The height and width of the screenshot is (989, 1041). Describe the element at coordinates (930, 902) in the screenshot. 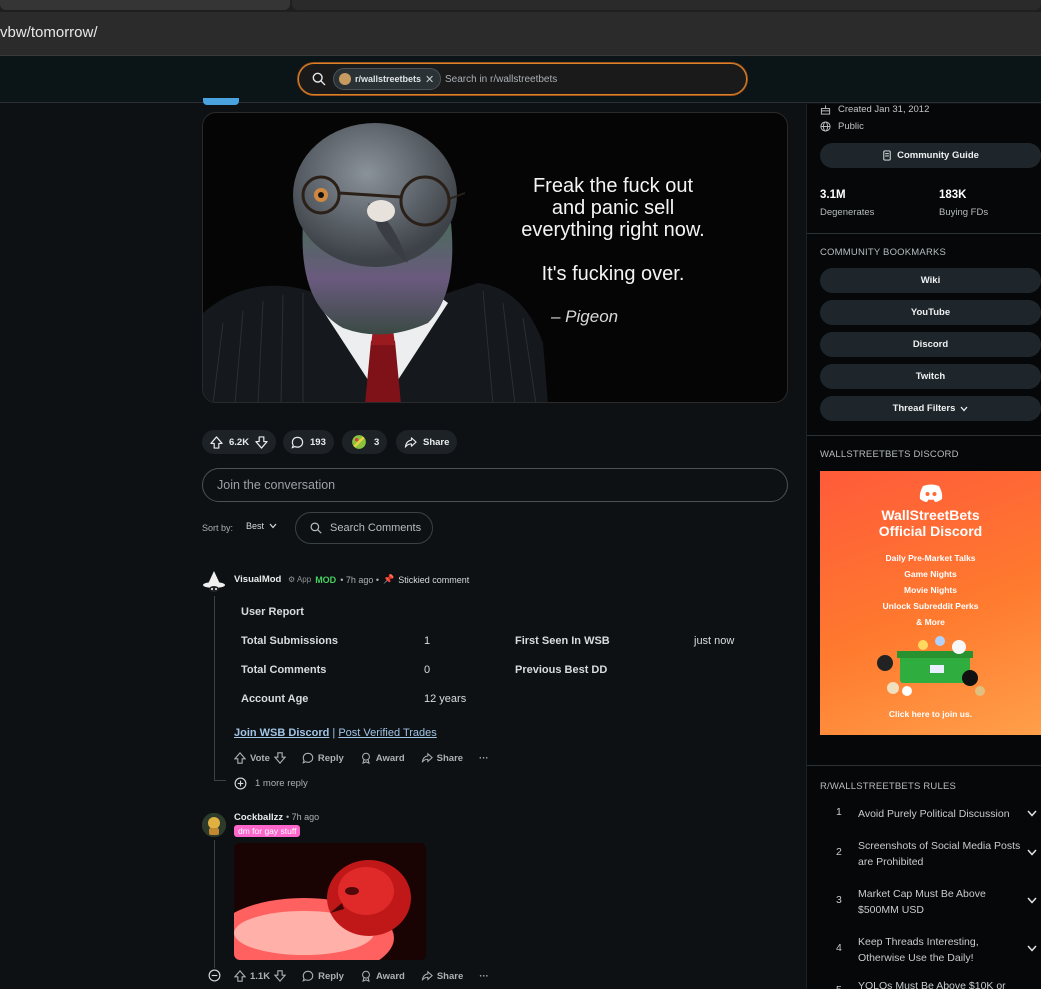

I see `rule-item: 3 Market Cap Must Be Above $500MM USD` at that location.